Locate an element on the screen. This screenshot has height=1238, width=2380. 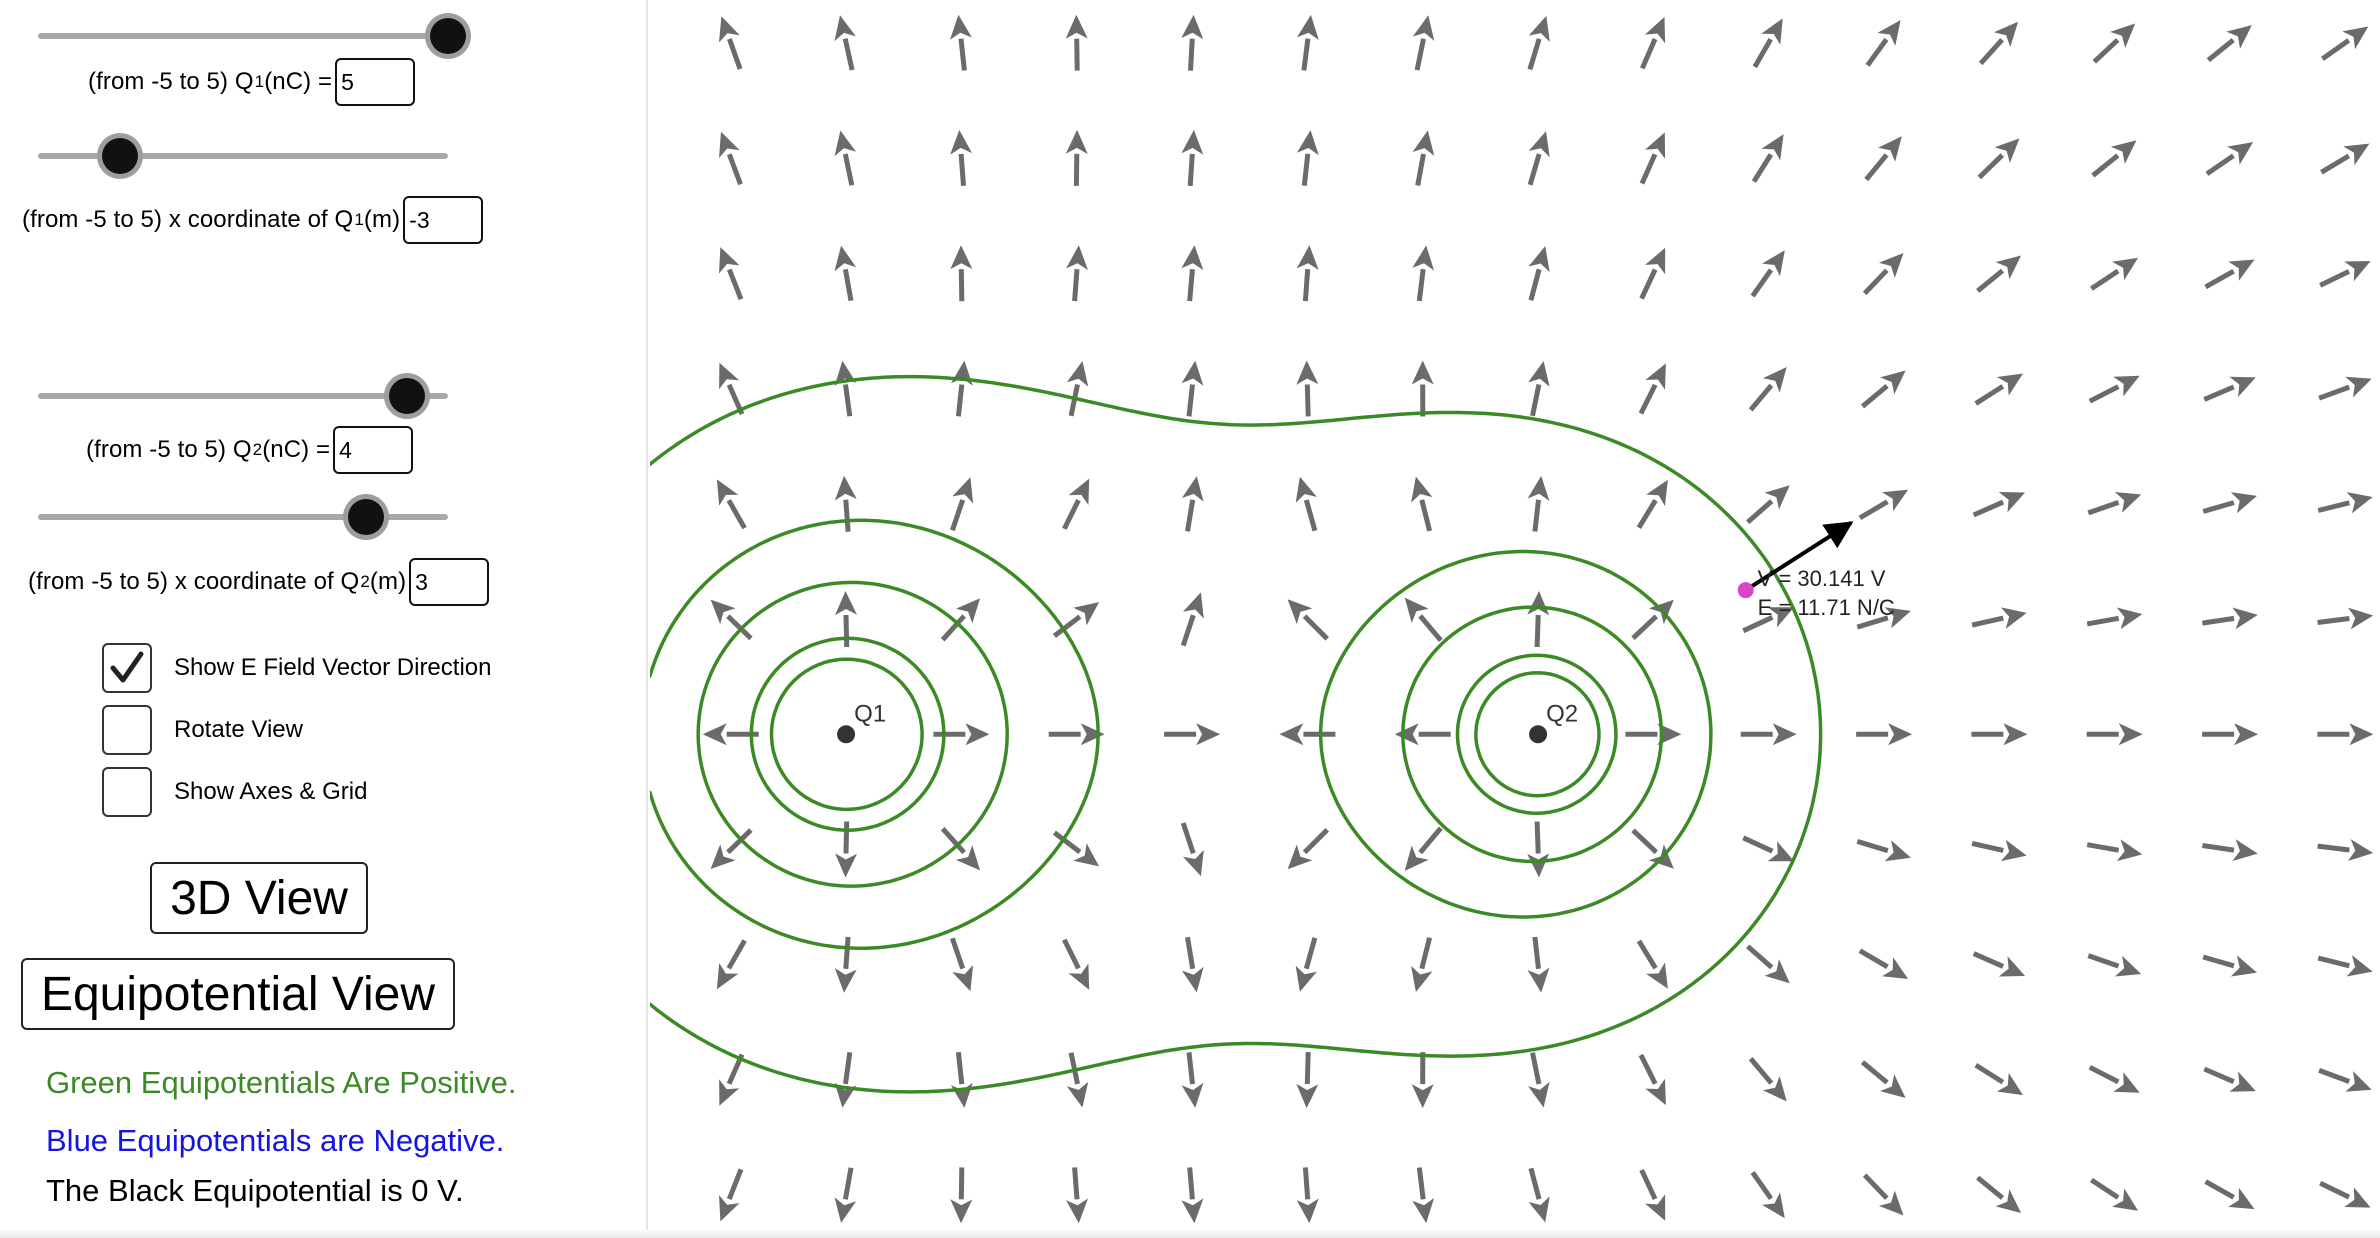
q2-x-input: 3 is located at coordinates (449, 582).